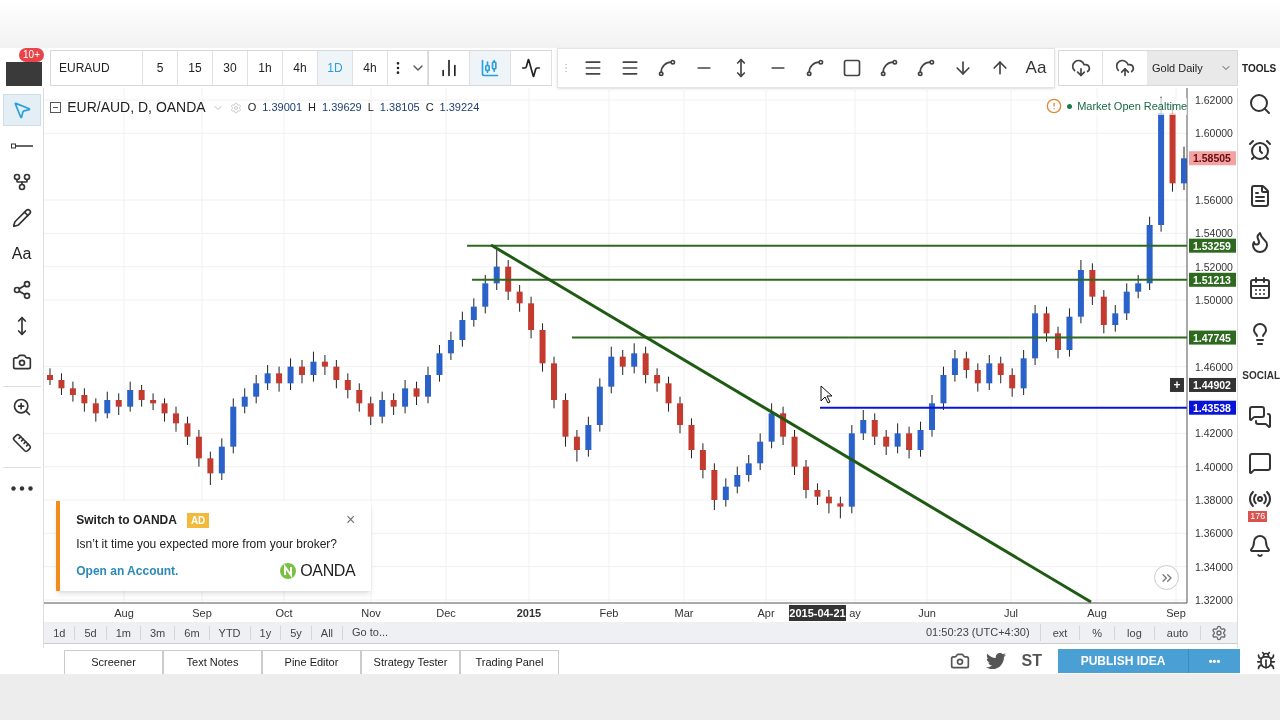 This screenshot has height=720, width=1280. What do you see at coordinates (21, 443) in the screenshot?
I see `ruler-icon` at bounding box center [21, 443].